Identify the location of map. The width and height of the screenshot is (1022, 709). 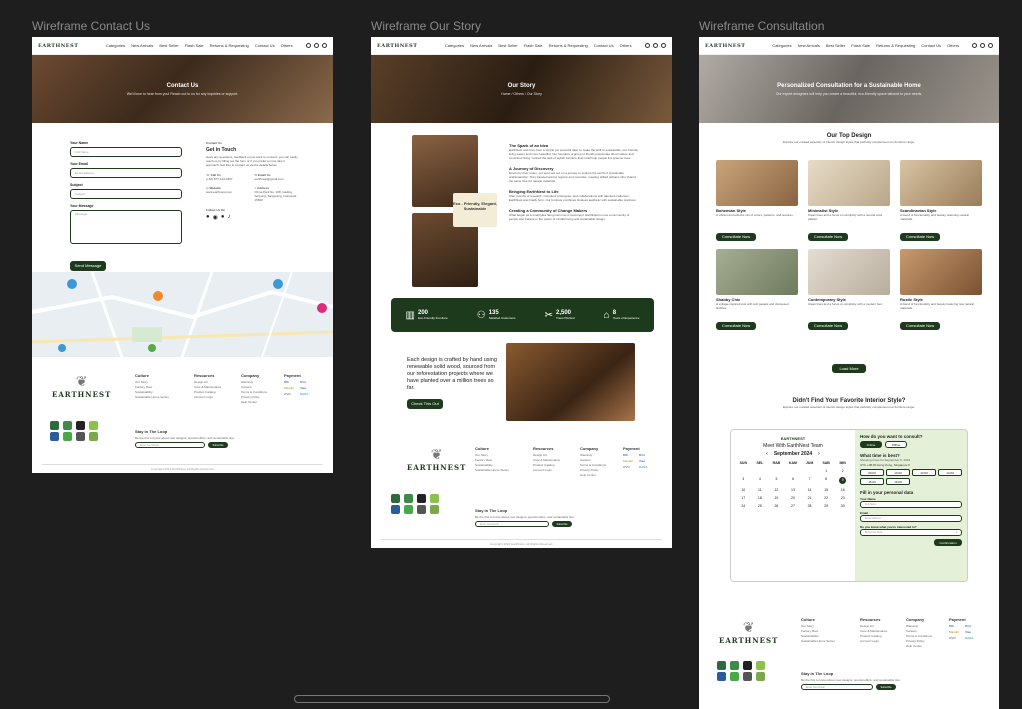
(182, 314).